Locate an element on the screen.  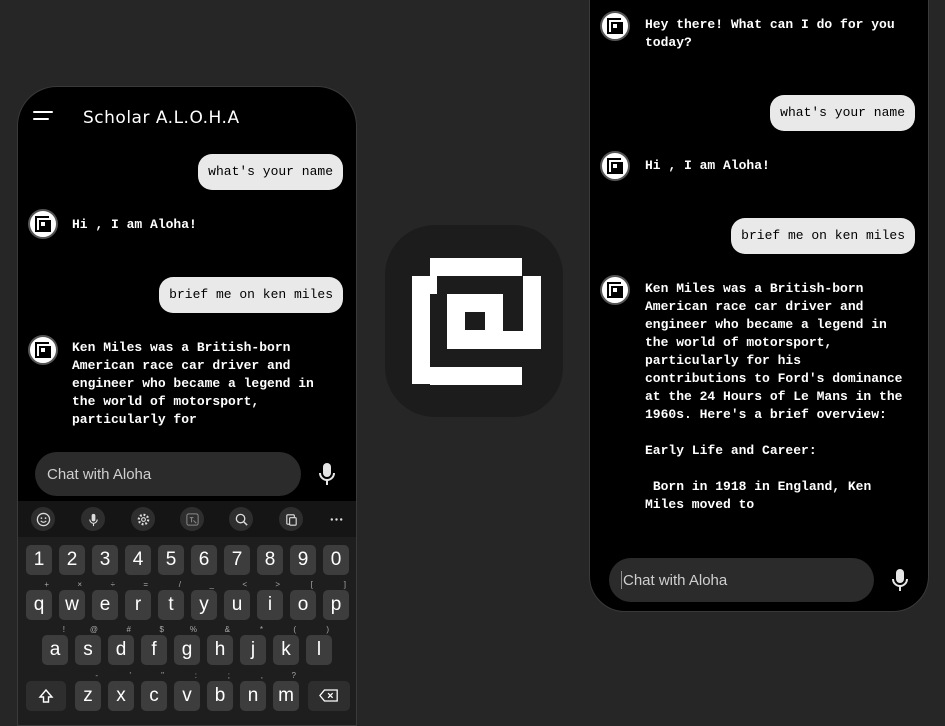
key-label: q is located at coordinates (39, 604).